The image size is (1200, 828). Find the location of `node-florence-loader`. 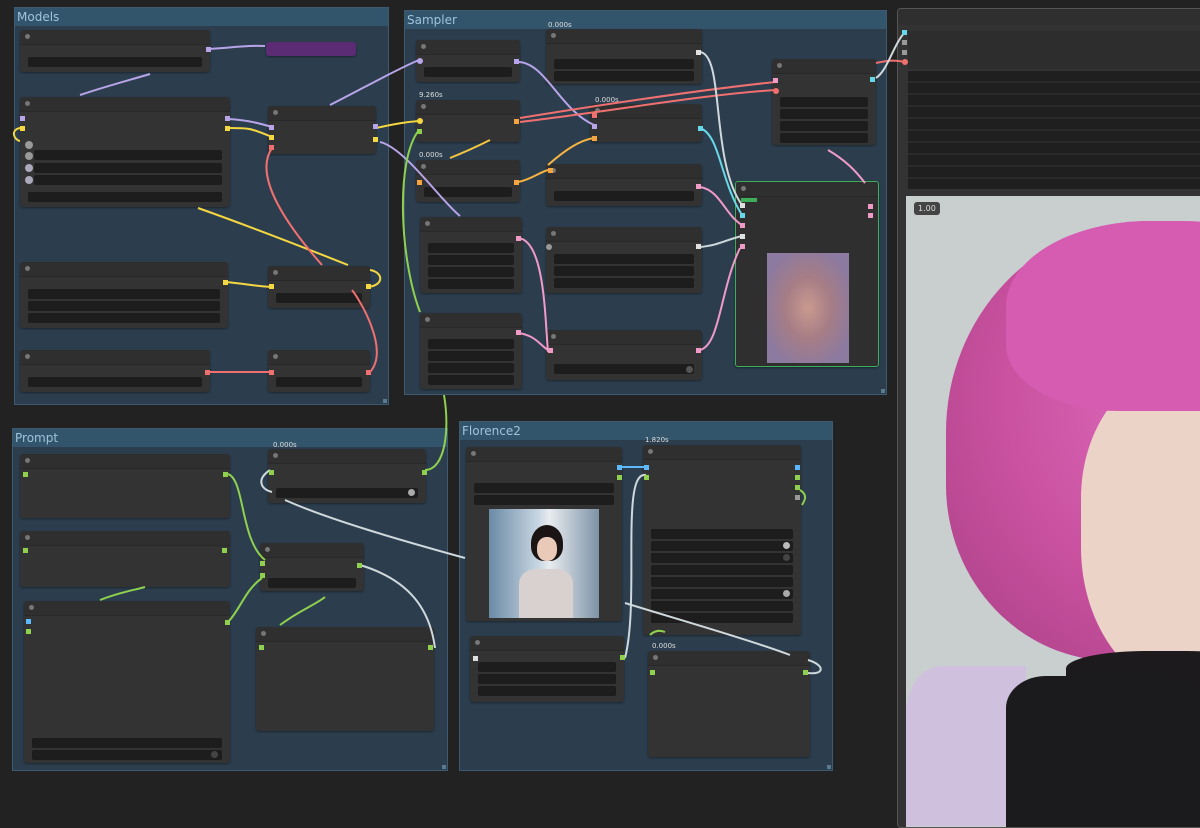

node-florence-loader is located at coordinates (547, 669).